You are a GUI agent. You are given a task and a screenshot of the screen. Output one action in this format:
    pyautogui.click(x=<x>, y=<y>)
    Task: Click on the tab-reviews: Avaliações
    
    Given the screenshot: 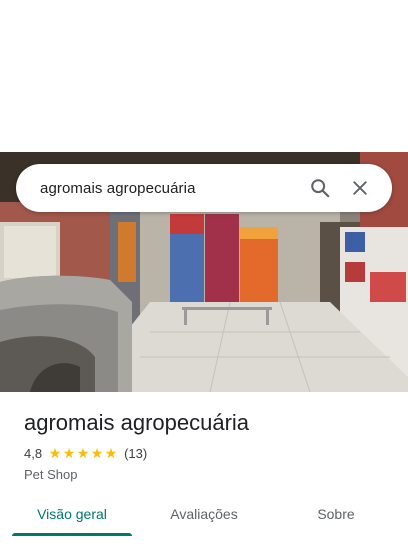 What is the action you would take?
    pyautogui.click(x=204, y=514)
    